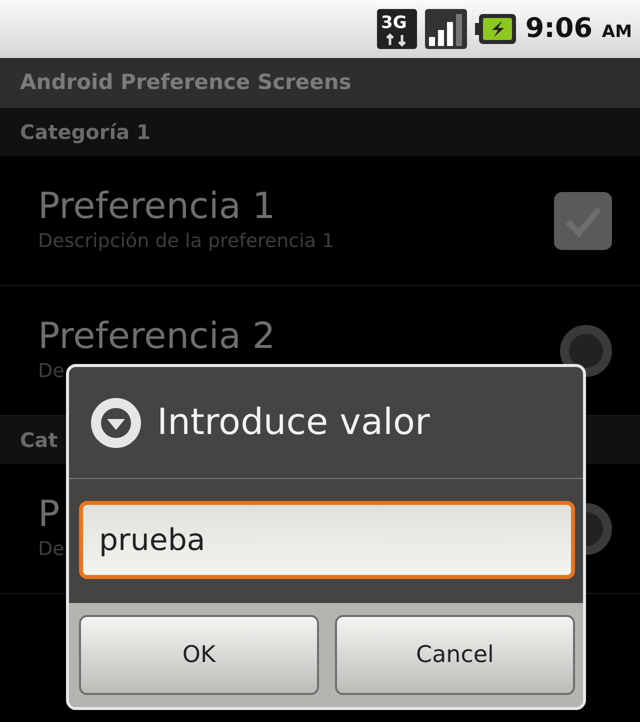 The height and width of the screenshot is (722, 640). I want to click on dialog-title: Introduce valor, so click(293, 422).